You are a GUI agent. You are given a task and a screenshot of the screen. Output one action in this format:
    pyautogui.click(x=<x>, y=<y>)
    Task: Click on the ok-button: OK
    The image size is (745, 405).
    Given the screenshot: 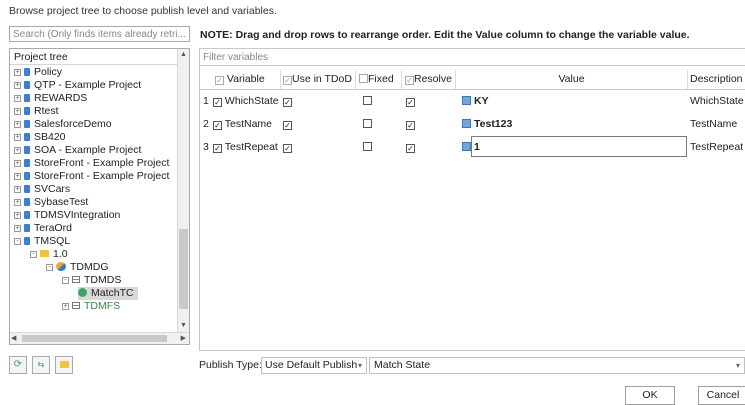 What is the action you would take?
    pyautogui.click(x=650, y=395)
    